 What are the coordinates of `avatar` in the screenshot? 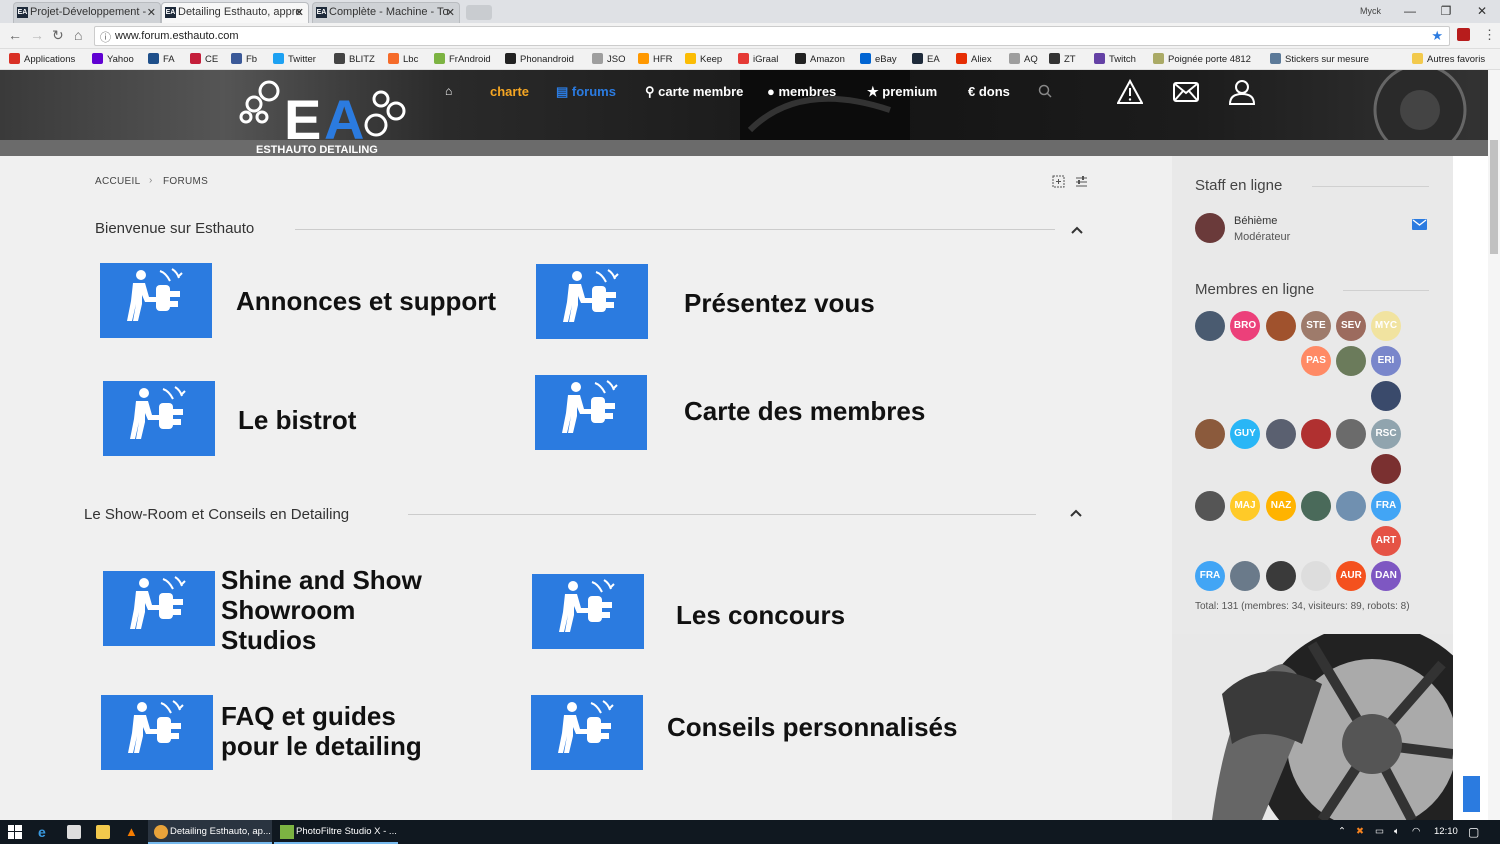 It's located at (1210, 228).